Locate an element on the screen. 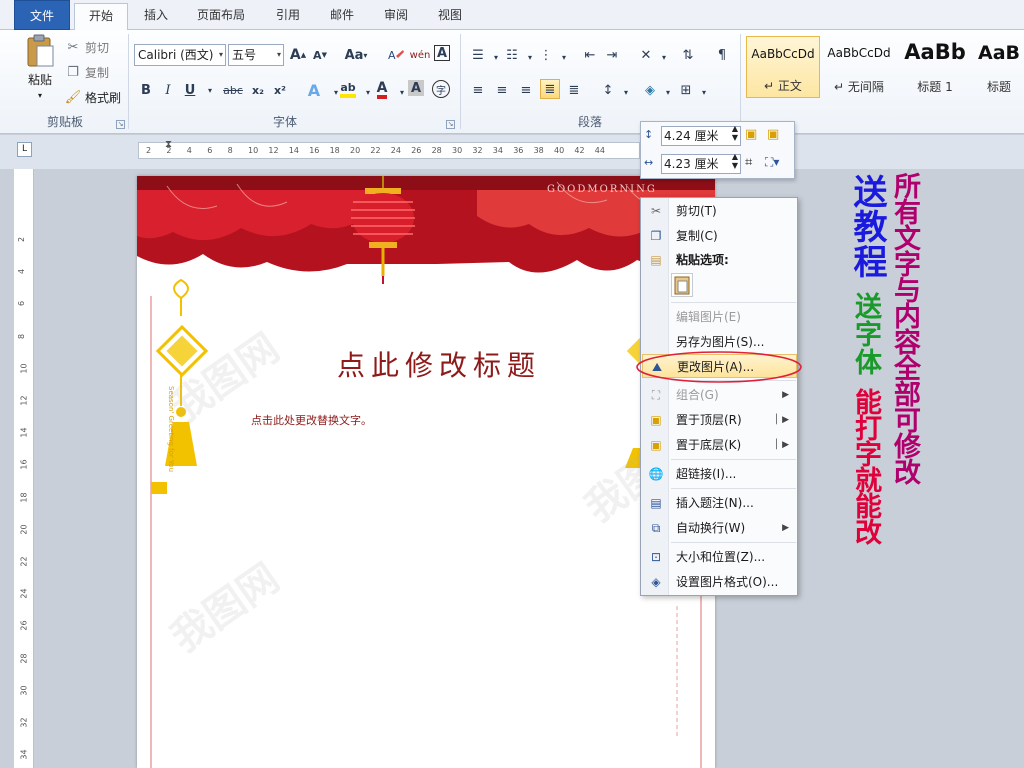 This screenshot has width=1024, height=768. shrink-font-icon: A ▼ is located at coordinates (320, 55).